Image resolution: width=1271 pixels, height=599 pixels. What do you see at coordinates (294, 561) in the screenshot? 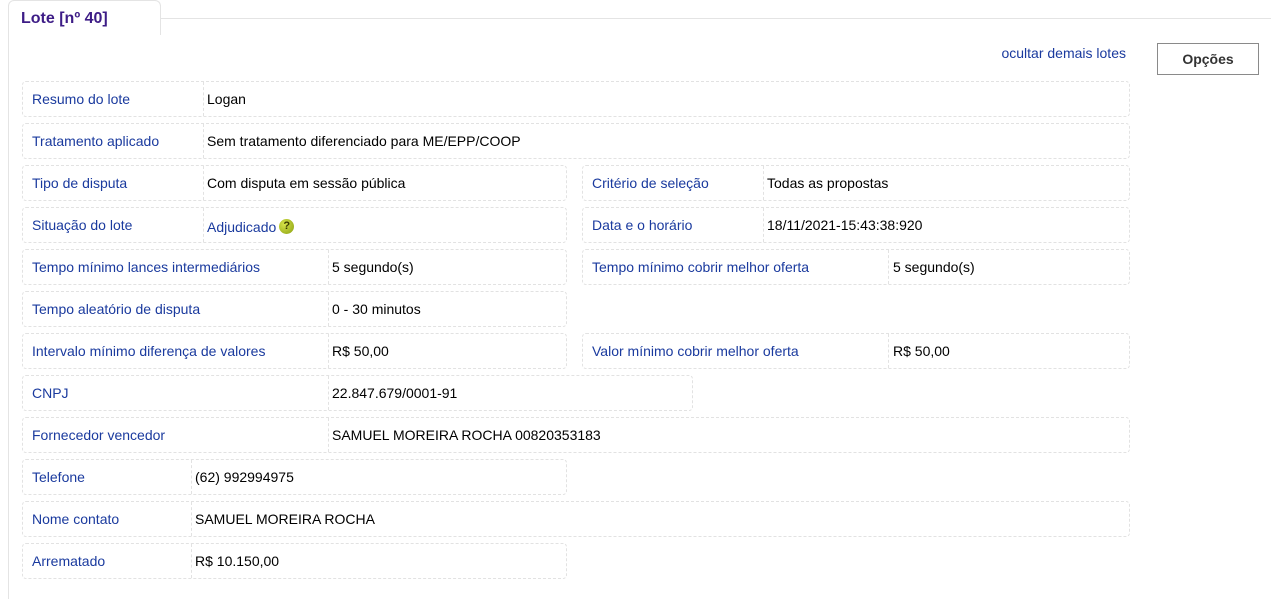
I see `field-arrematado: Arrematado R$ 10.150,00` at bounding box center [294, 561].